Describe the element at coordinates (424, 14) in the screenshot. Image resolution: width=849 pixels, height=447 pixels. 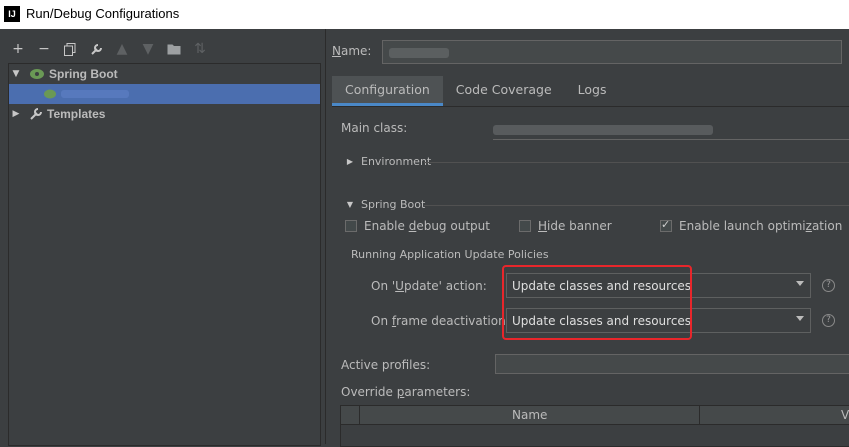
I see `title-bar: IJ Run/Debug Configurations` at that location.